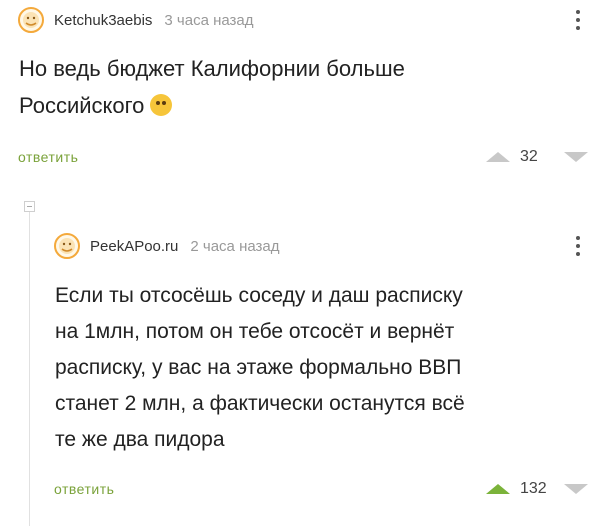 Image resolution: width=600 pixels, height=526 pixels. Describe the element at coordinates (321, 246) in the screenshot. I see `comment-header: PeekAPoo.ru 2 часа назад` at that location.